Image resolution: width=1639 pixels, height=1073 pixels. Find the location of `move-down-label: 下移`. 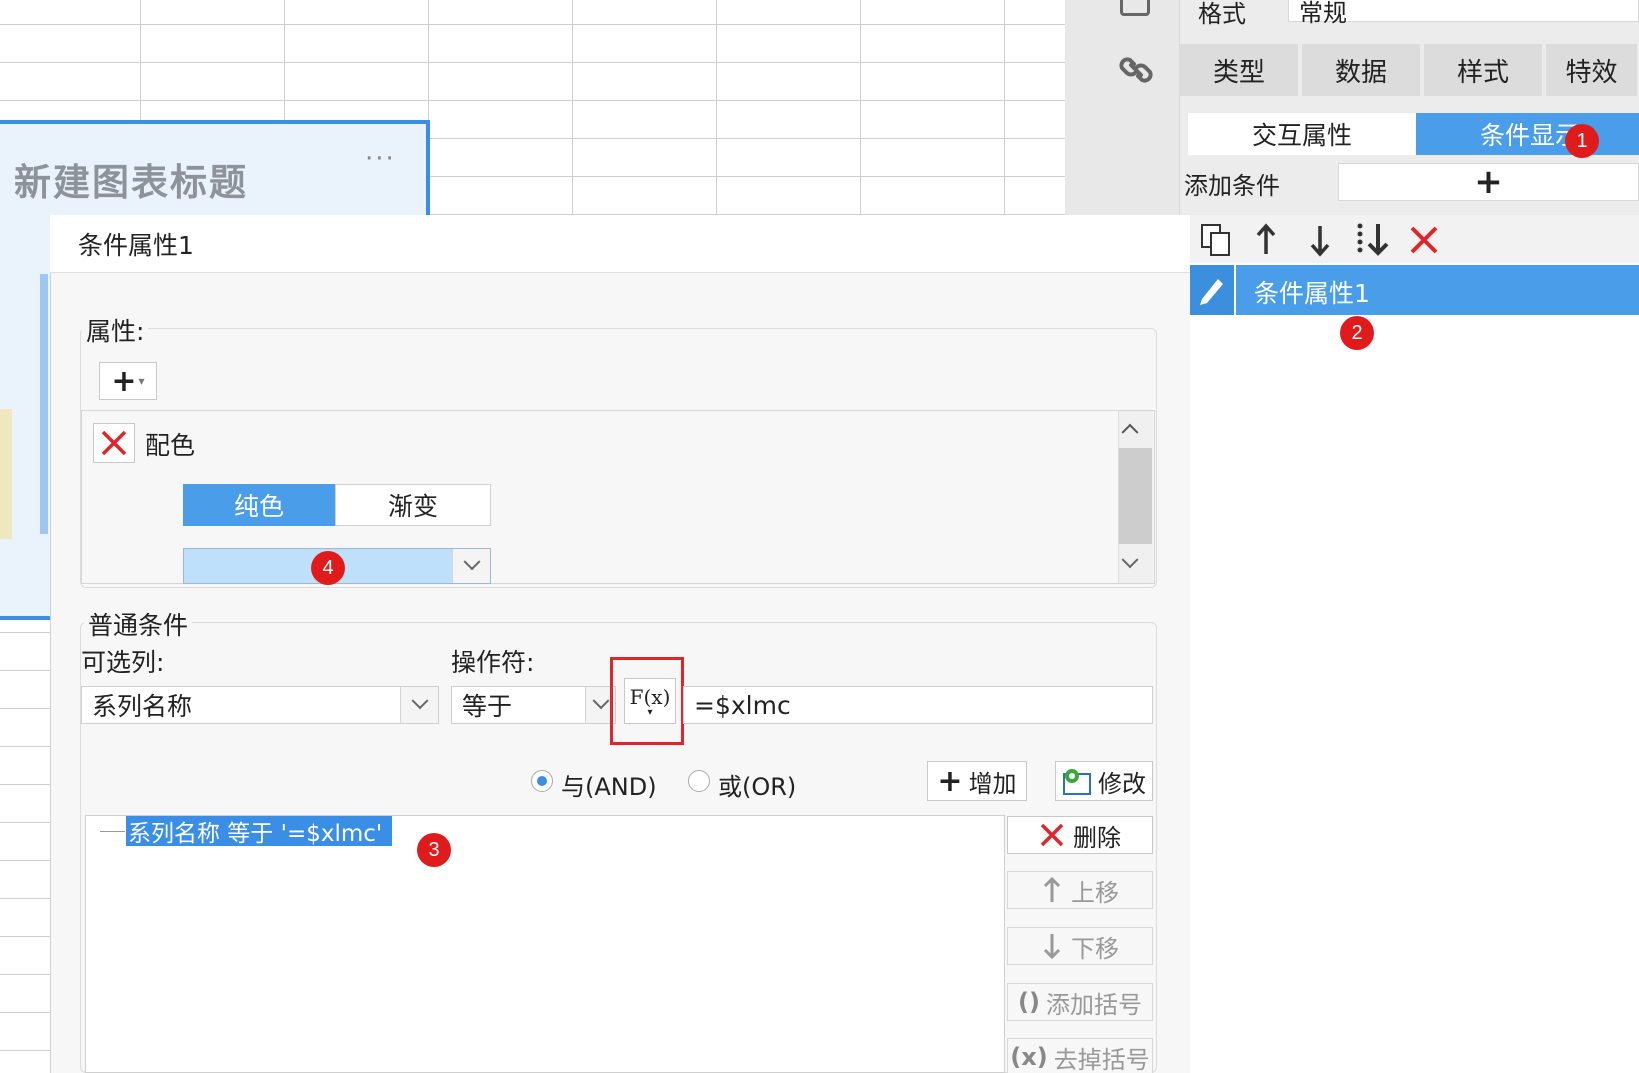

move-down-label: 下移 is located at coordinates (1095, 948).